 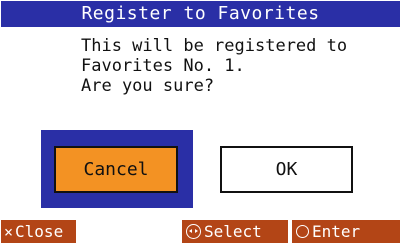 I want to click on dialog-title: Register to Favorites, so click(x=200, y=13).